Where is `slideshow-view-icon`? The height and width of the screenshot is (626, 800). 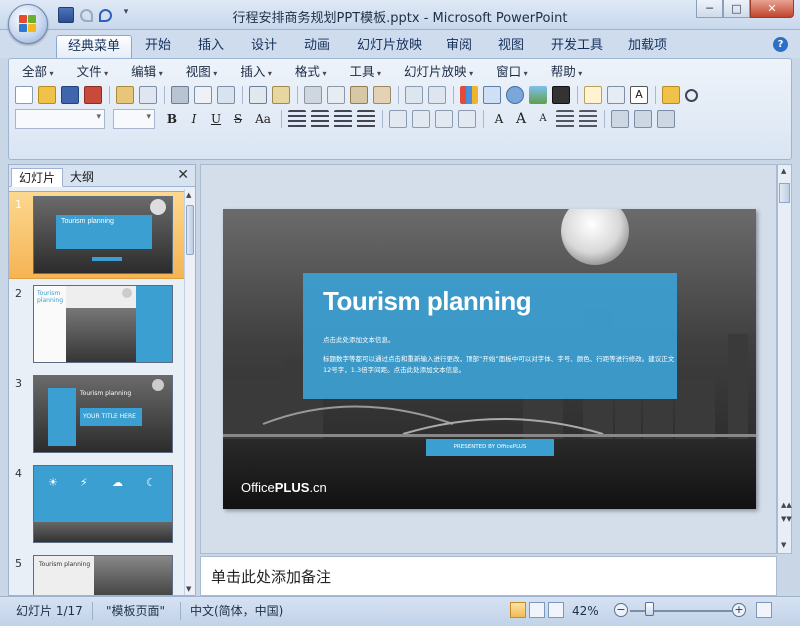 slideshow-view-icon is located at coordinates (556, 610).